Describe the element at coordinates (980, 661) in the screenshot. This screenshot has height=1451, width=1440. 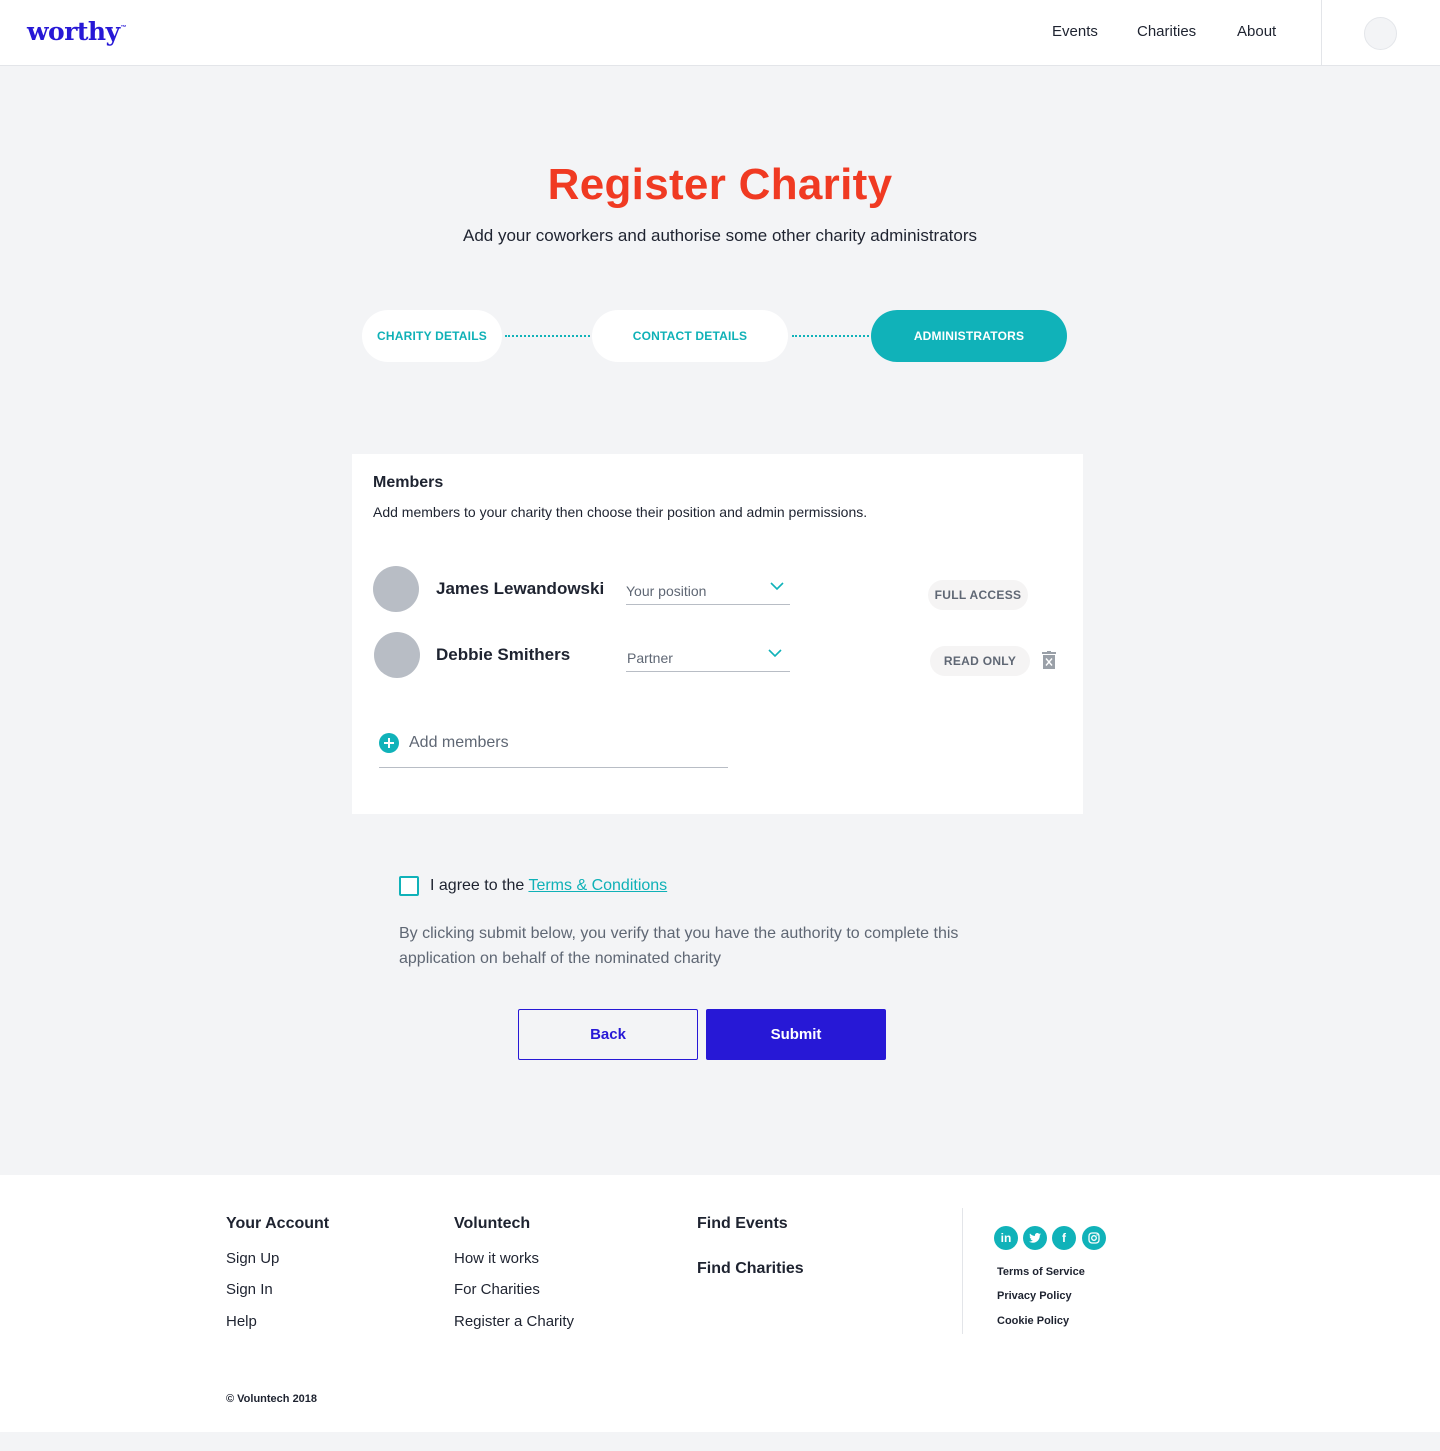
I see `access-badge: READ ONLY` at that location.